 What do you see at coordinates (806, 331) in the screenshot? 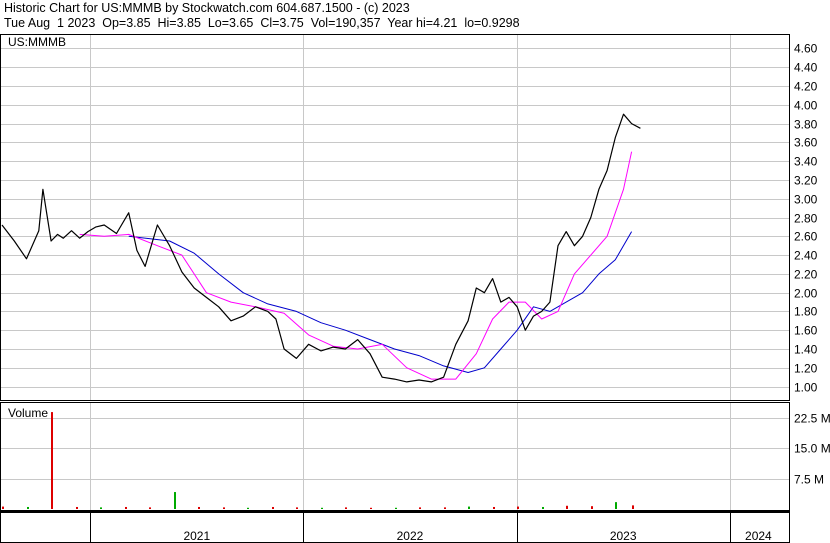
I see `price-tick-label: 1.60` at bounding box center [806, 331].